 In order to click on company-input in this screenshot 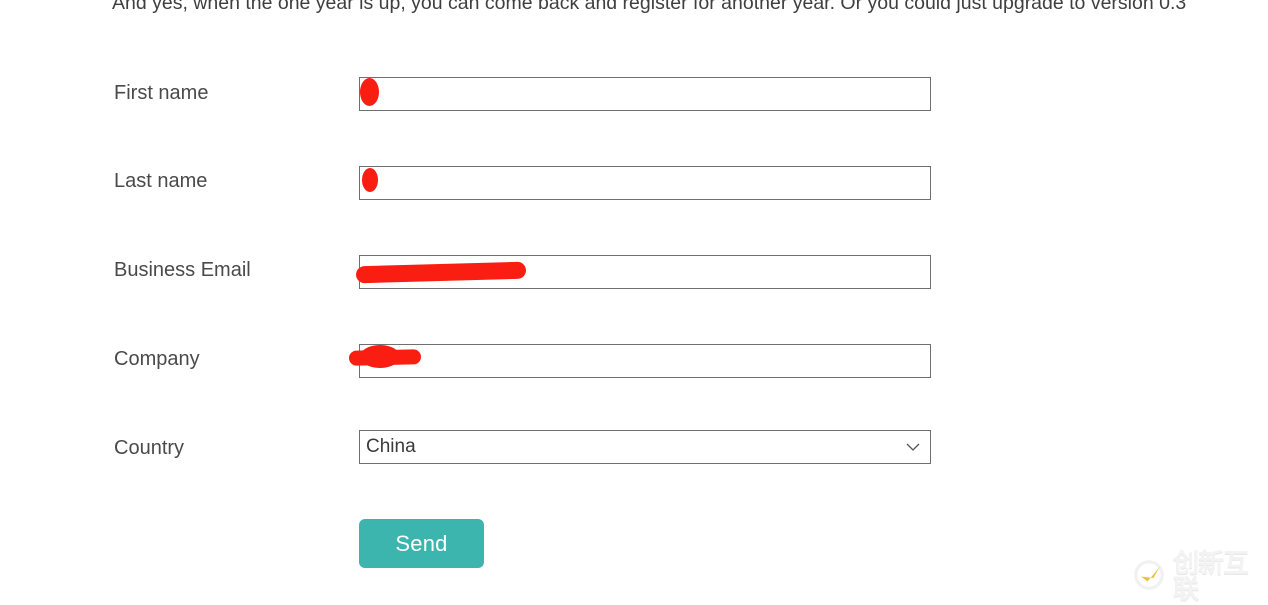, I will do `click(645, 361)`.